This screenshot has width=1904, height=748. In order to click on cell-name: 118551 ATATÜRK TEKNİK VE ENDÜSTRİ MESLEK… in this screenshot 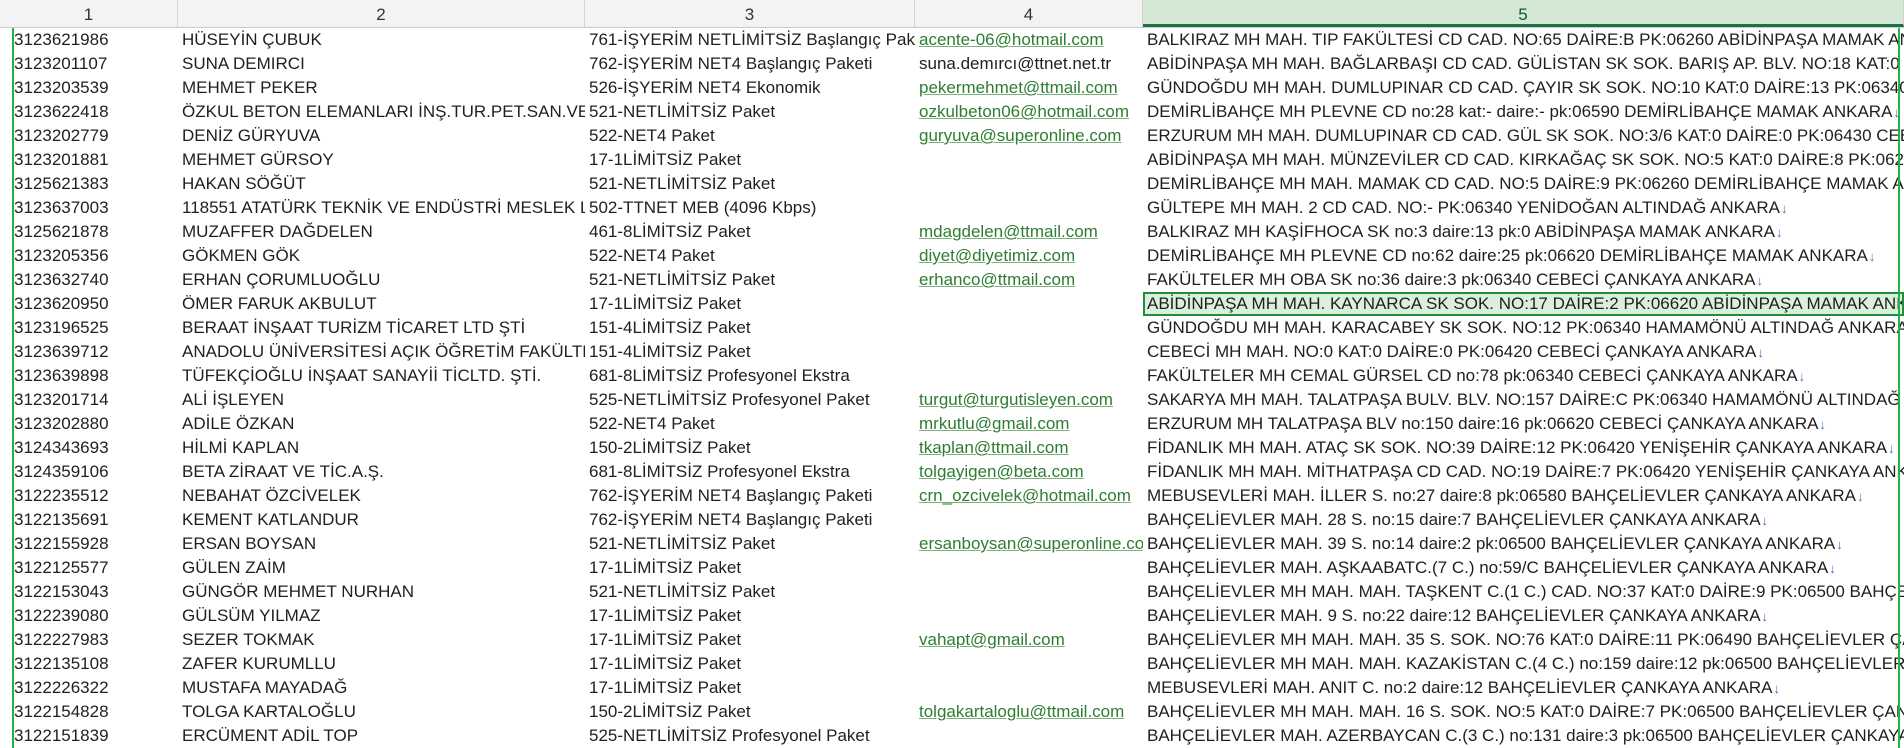, I will do `click(381, 208)`.